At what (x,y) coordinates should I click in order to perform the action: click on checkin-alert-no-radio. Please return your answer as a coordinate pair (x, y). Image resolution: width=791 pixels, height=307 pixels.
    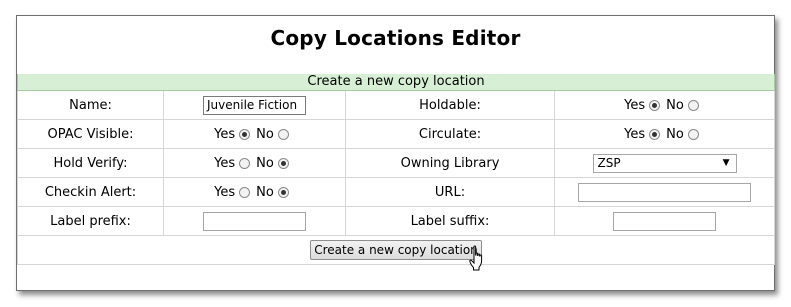
    Looking at the image, I should click on (283, 192).